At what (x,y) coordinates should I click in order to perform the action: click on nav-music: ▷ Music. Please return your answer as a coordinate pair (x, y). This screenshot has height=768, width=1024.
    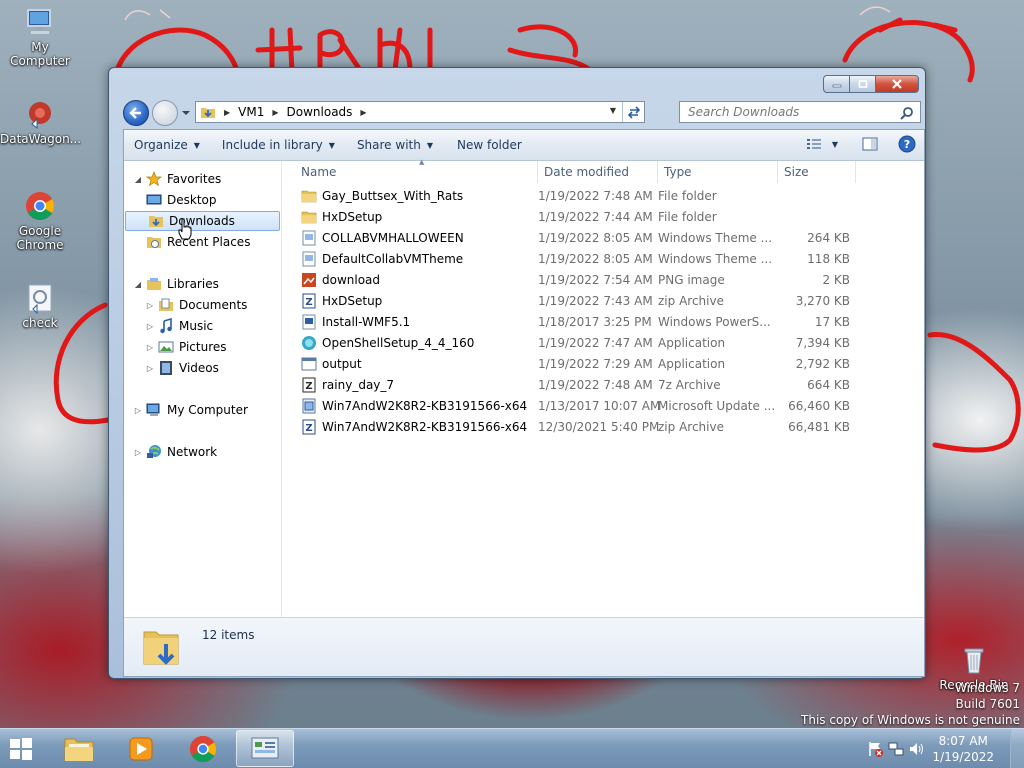
    Looking at the image, I should click on (202, 326).